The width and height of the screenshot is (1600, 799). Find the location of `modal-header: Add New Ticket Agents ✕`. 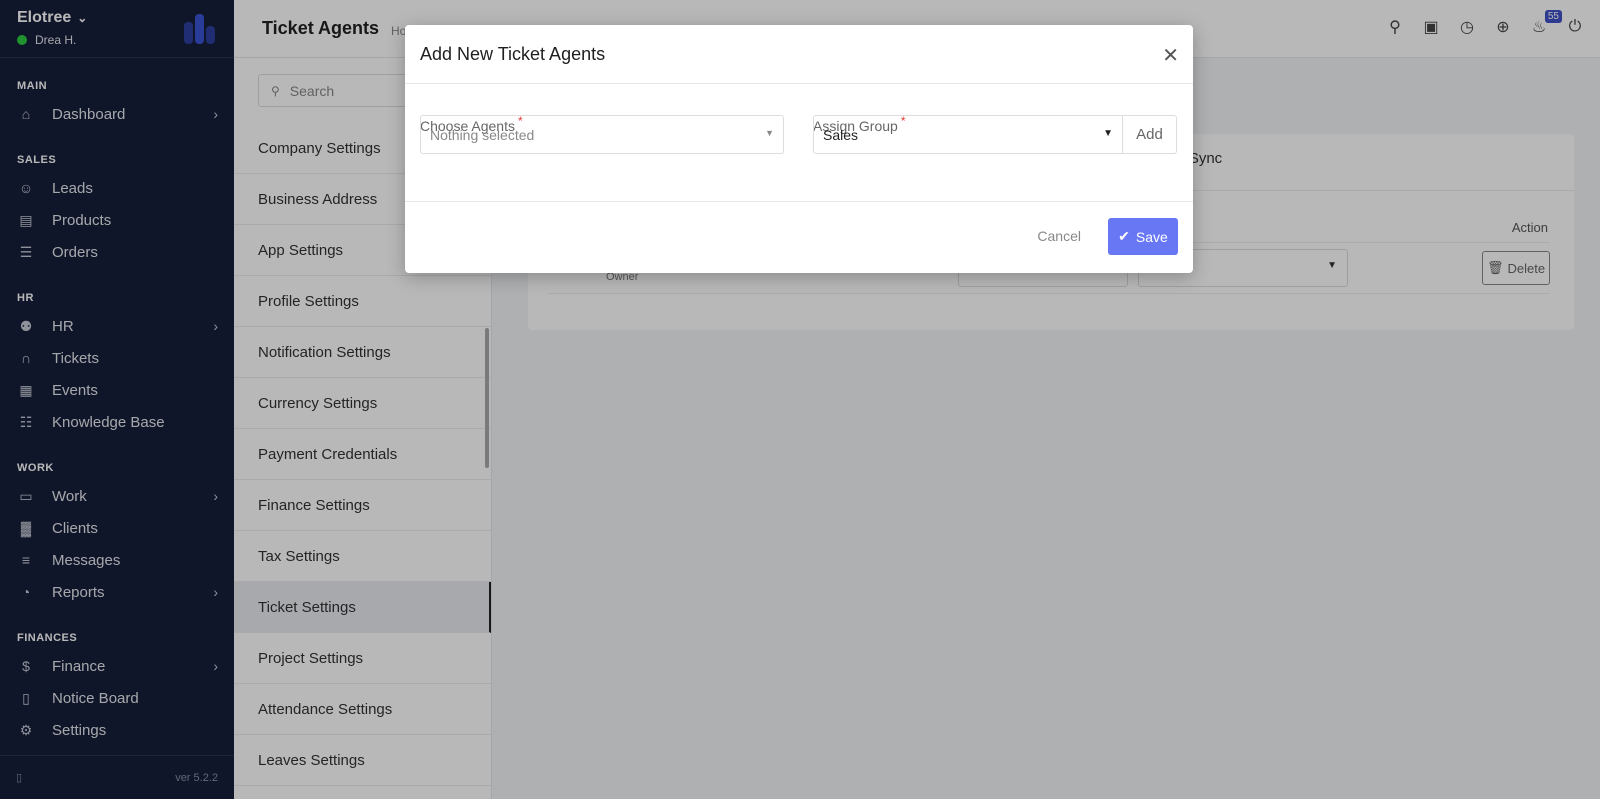

modal-header: Add New Ticket Agents ✕ is located at coordinates (799, 54).